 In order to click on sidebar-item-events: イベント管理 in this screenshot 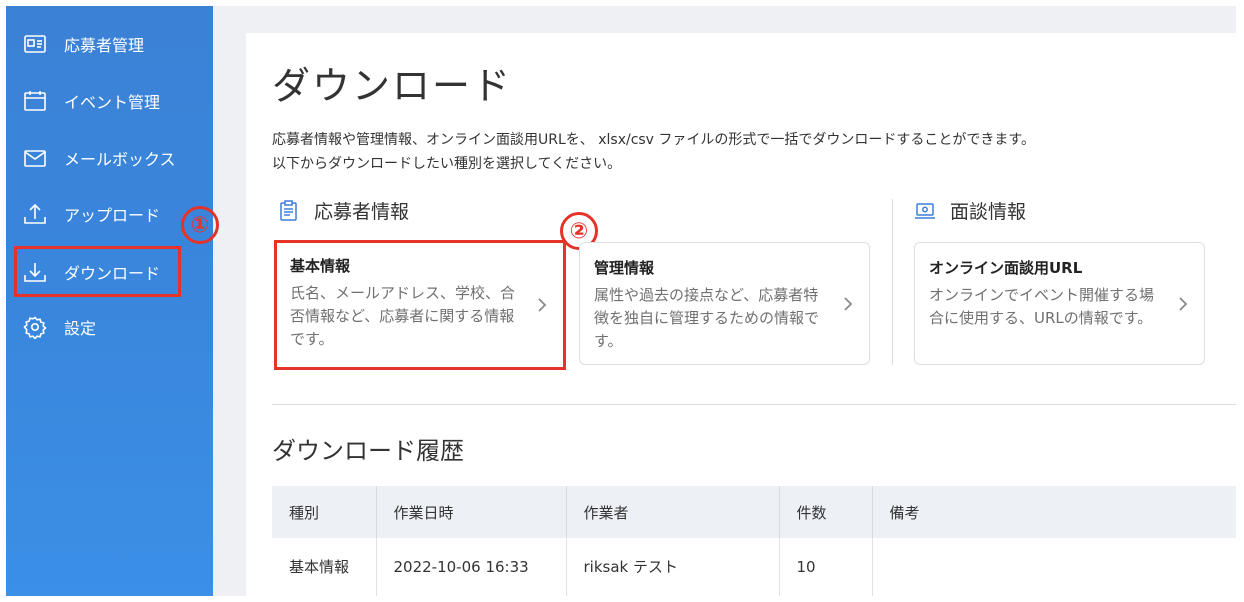, I will do `click(91, 101)`.